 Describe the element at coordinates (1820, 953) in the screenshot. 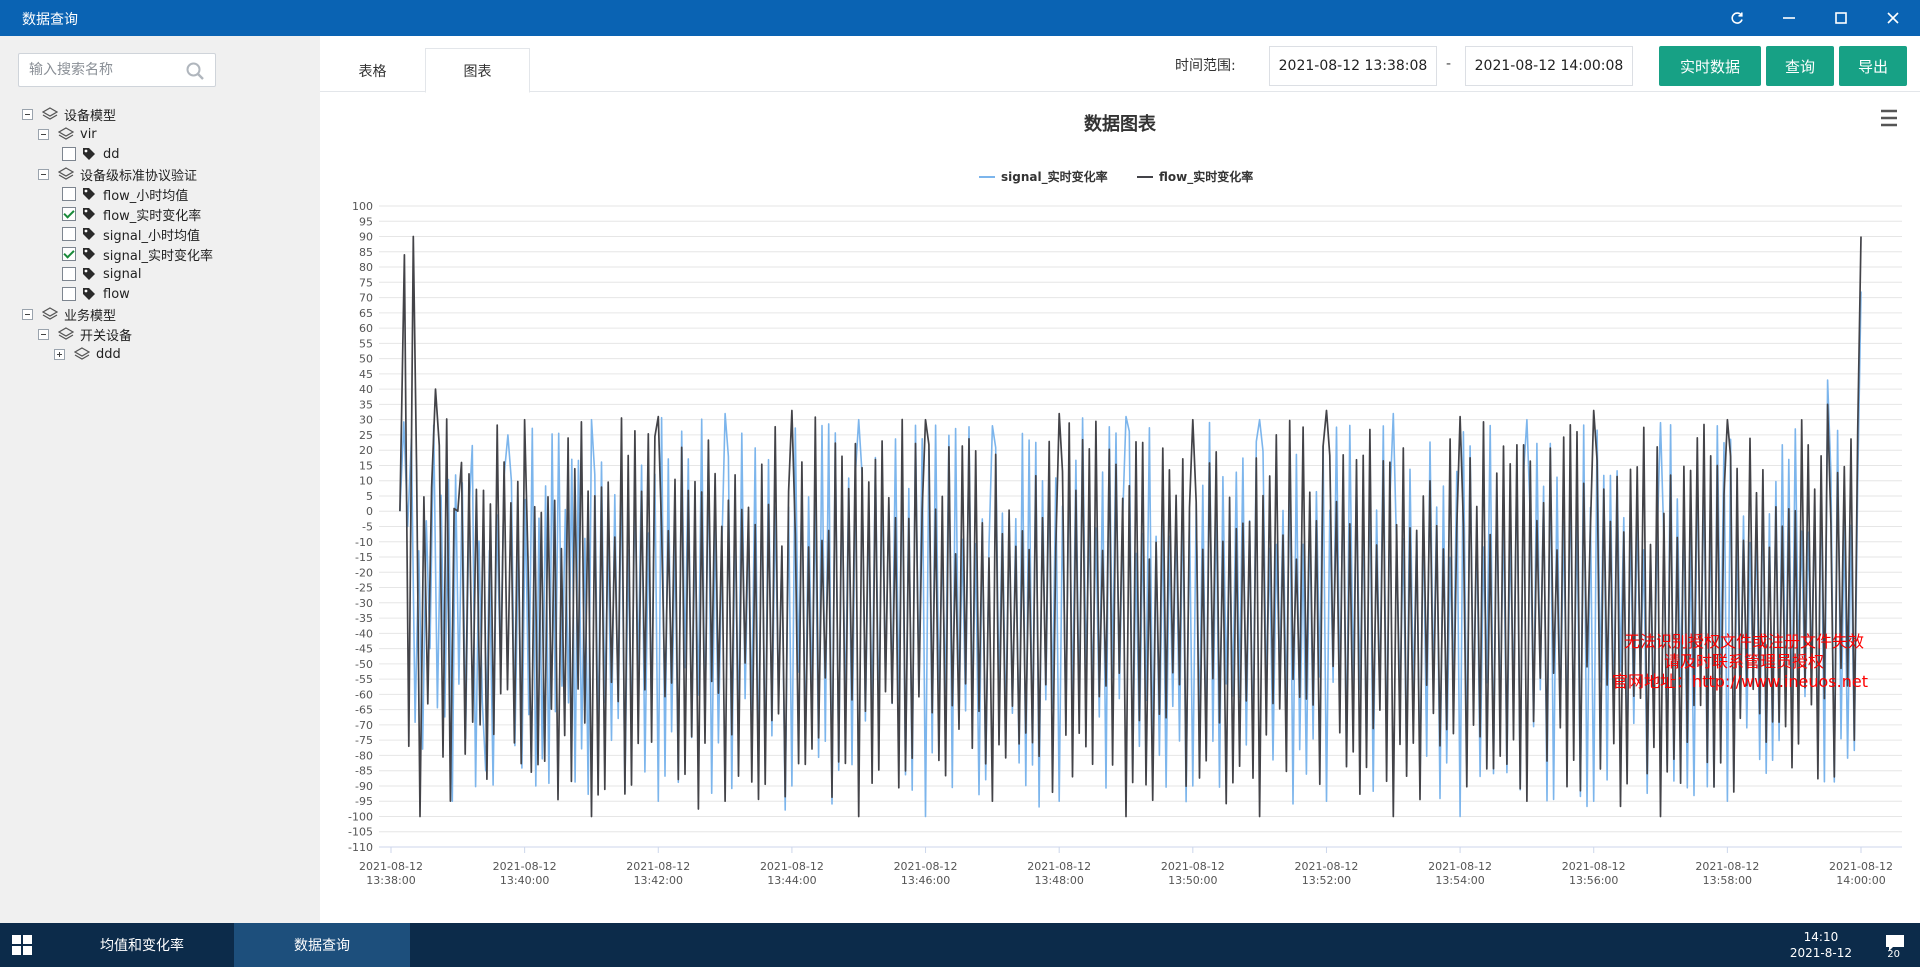

I see `clock-date: 2021-8-12` at that location.